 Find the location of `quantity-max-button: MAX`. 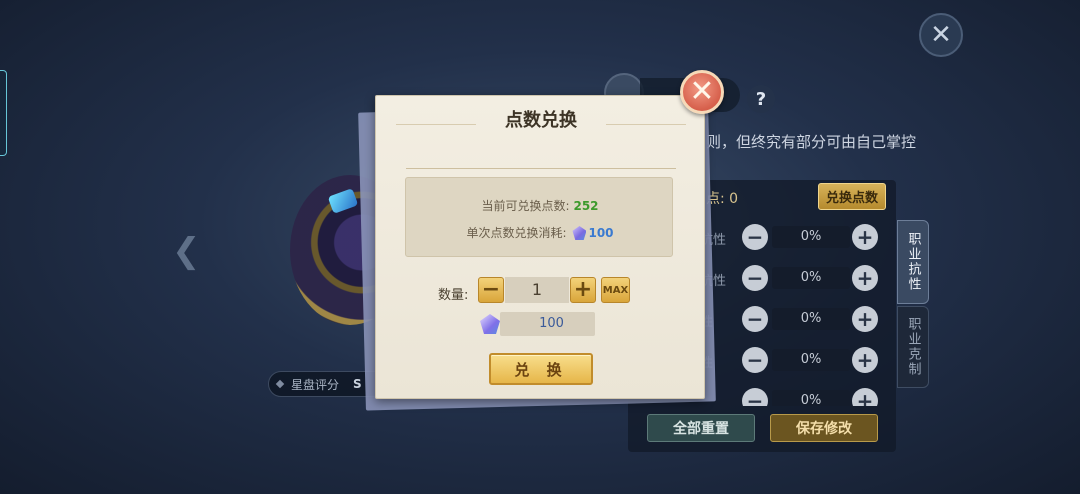

quantity-max-button: MAX is located at coordinates (615, 290).